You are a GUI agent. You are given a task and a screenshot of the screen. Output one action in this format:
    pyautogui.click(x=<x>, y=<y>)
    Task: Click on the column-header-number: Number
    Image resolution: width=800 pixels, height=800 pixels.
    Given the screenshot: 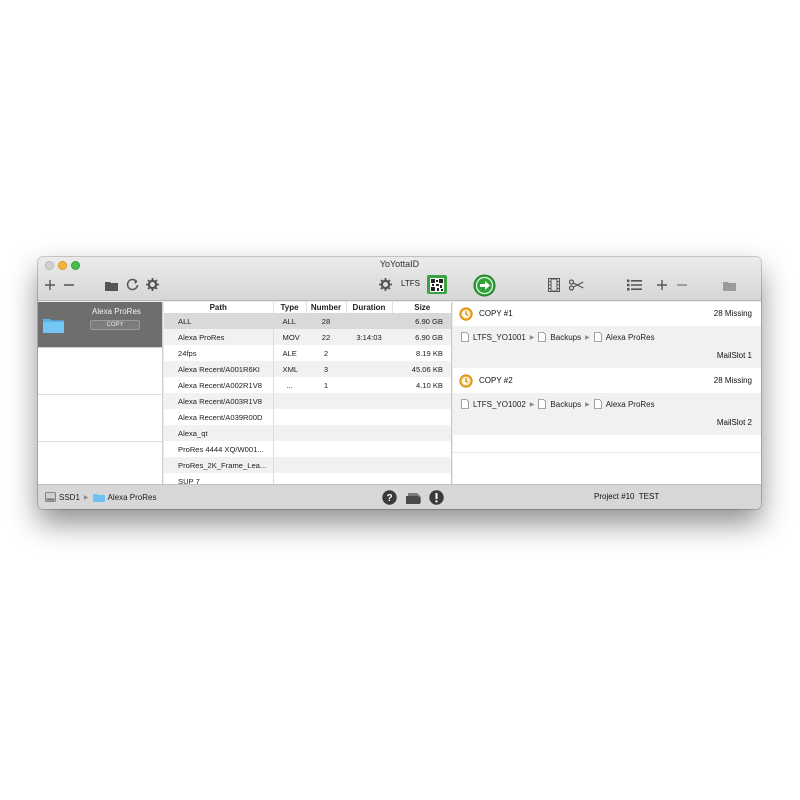 What is the action you would take?
    pyautogui.click(x=326, y=308)
    